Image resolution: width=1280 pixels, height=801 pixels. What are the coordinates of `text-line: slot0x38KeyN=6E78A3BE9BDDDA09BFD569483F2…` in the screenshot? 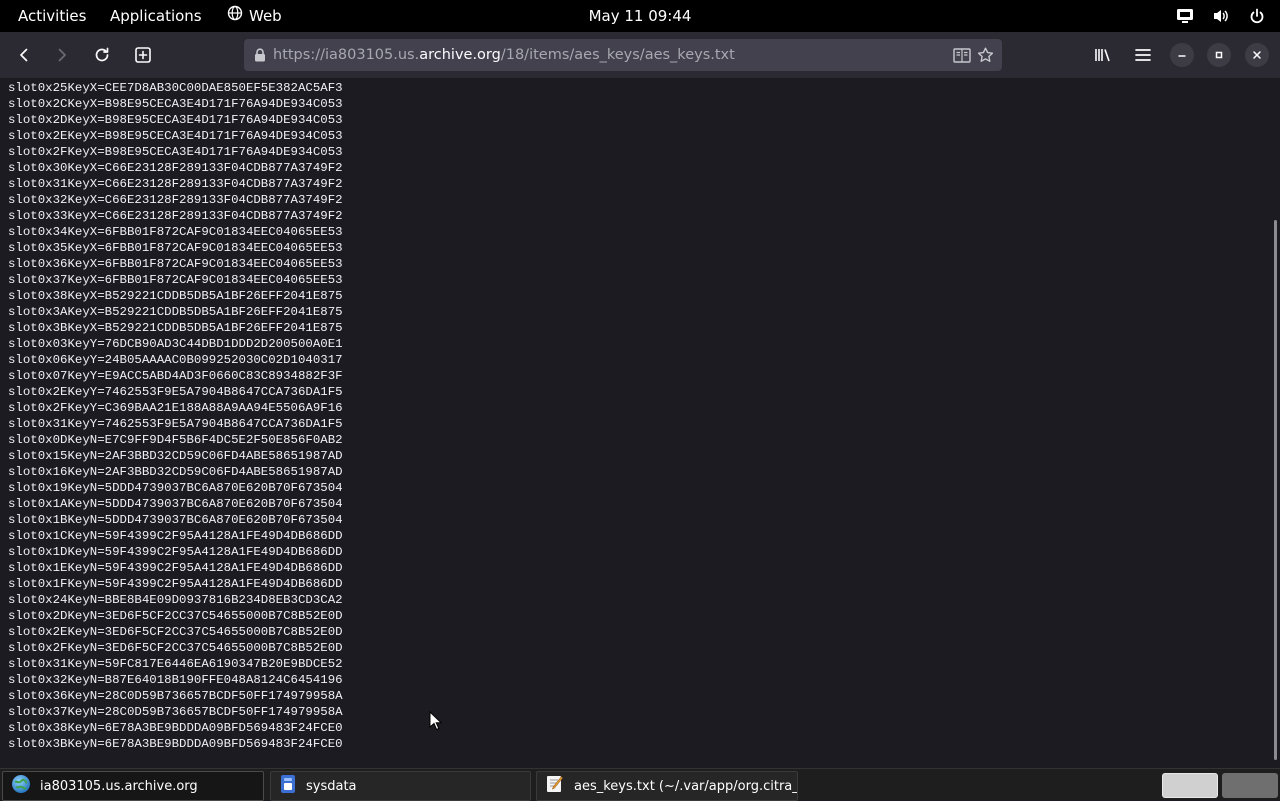 It's located at (175, 728).